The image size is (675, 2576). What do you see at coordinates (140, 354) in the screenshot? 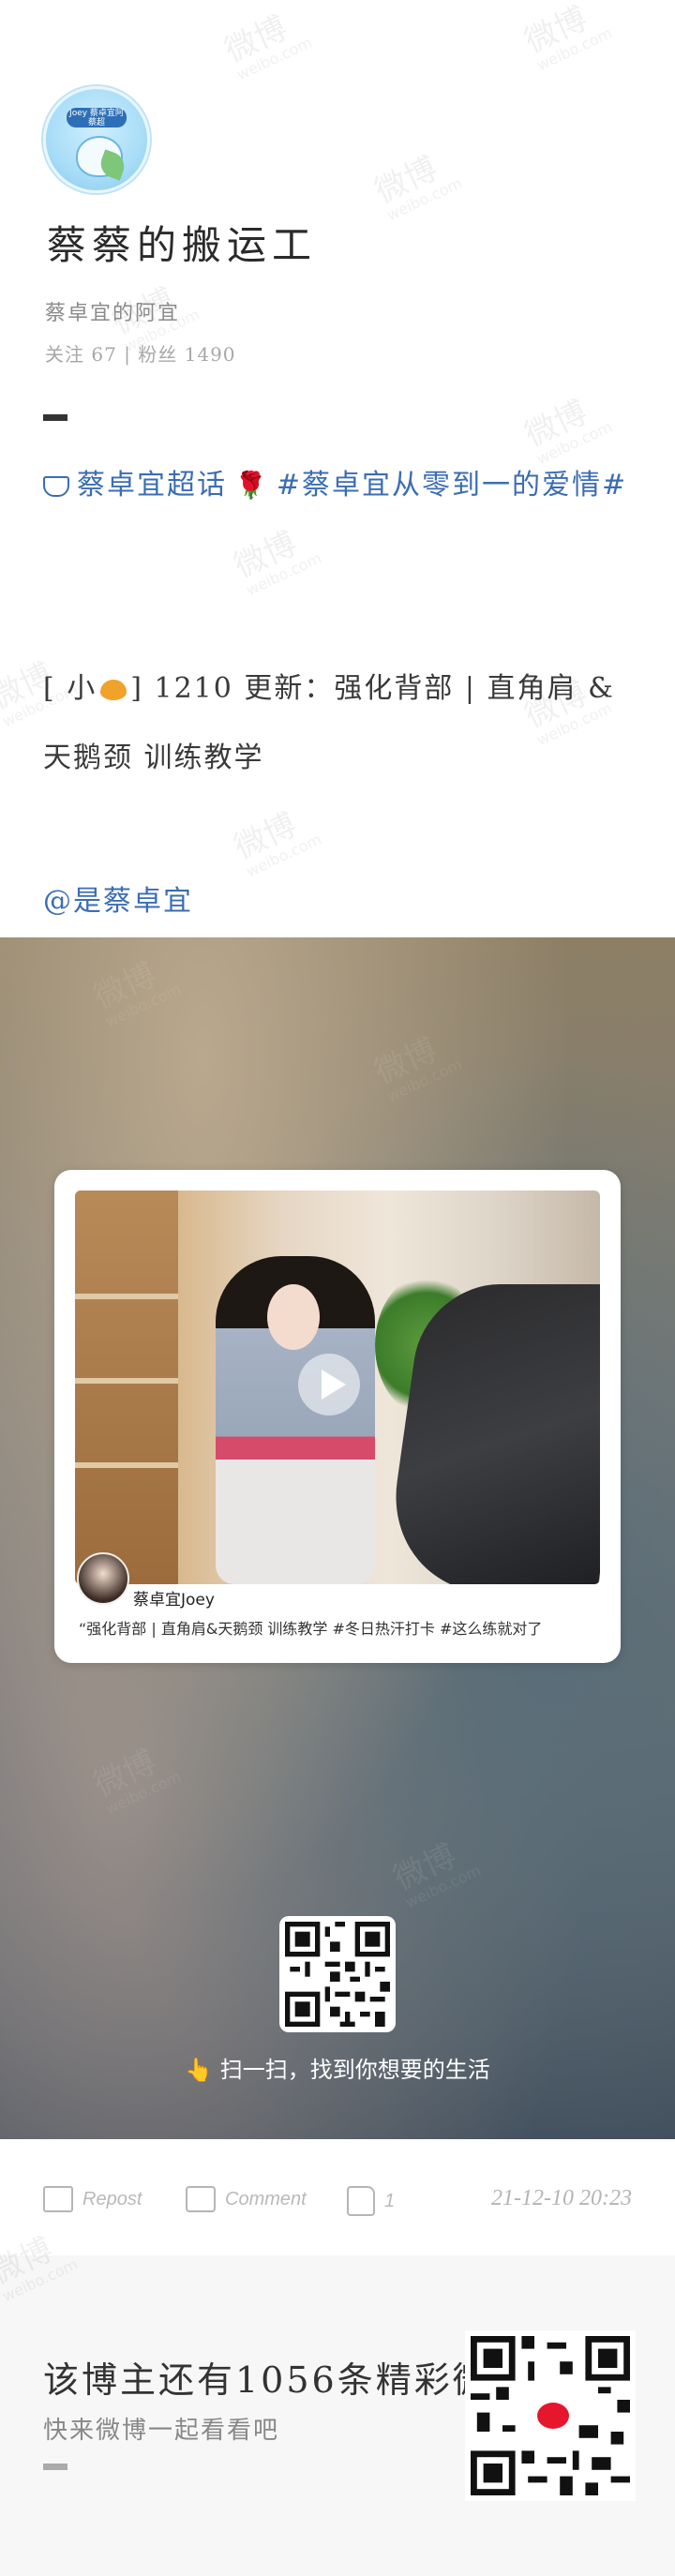
I see `author-stats: 关注 67 | 粉丝 1490` at bounding box center [140, 354].